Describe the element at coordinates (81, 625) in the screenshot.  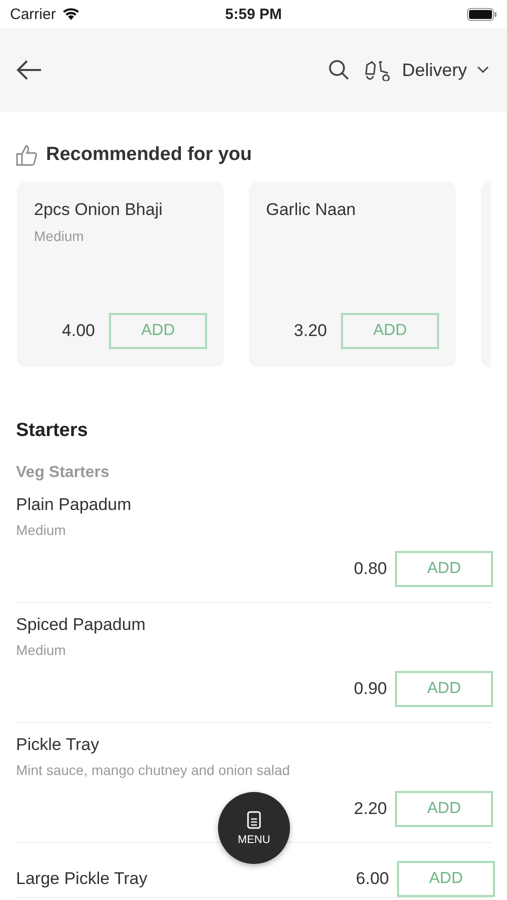
I see `item-name: Spiced Papadum` at that location.